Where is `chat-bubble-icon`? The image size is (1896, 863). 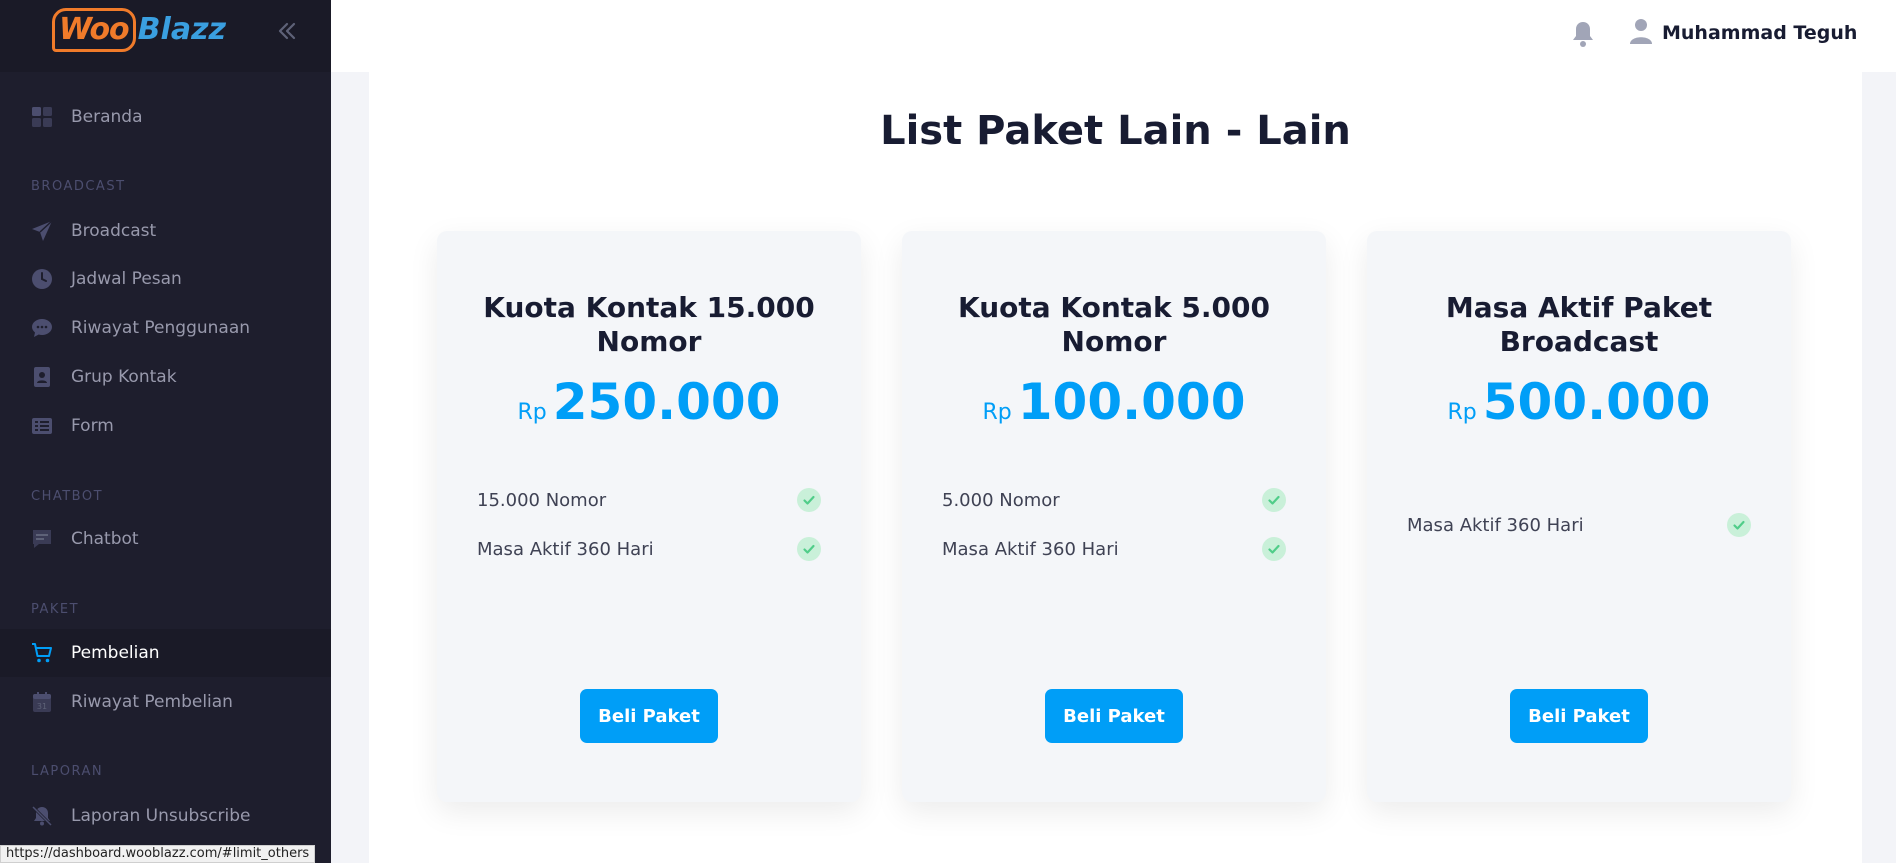
chat-bubble-icon is located at coordinates (42, 328).